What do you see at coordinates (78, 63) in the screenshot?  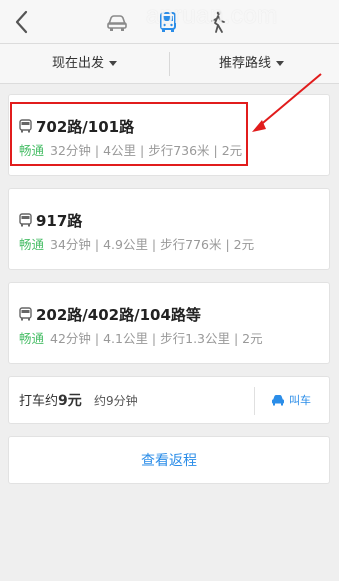 I see `depart-time-label: 现在出发` at bounding box center [78, 63].